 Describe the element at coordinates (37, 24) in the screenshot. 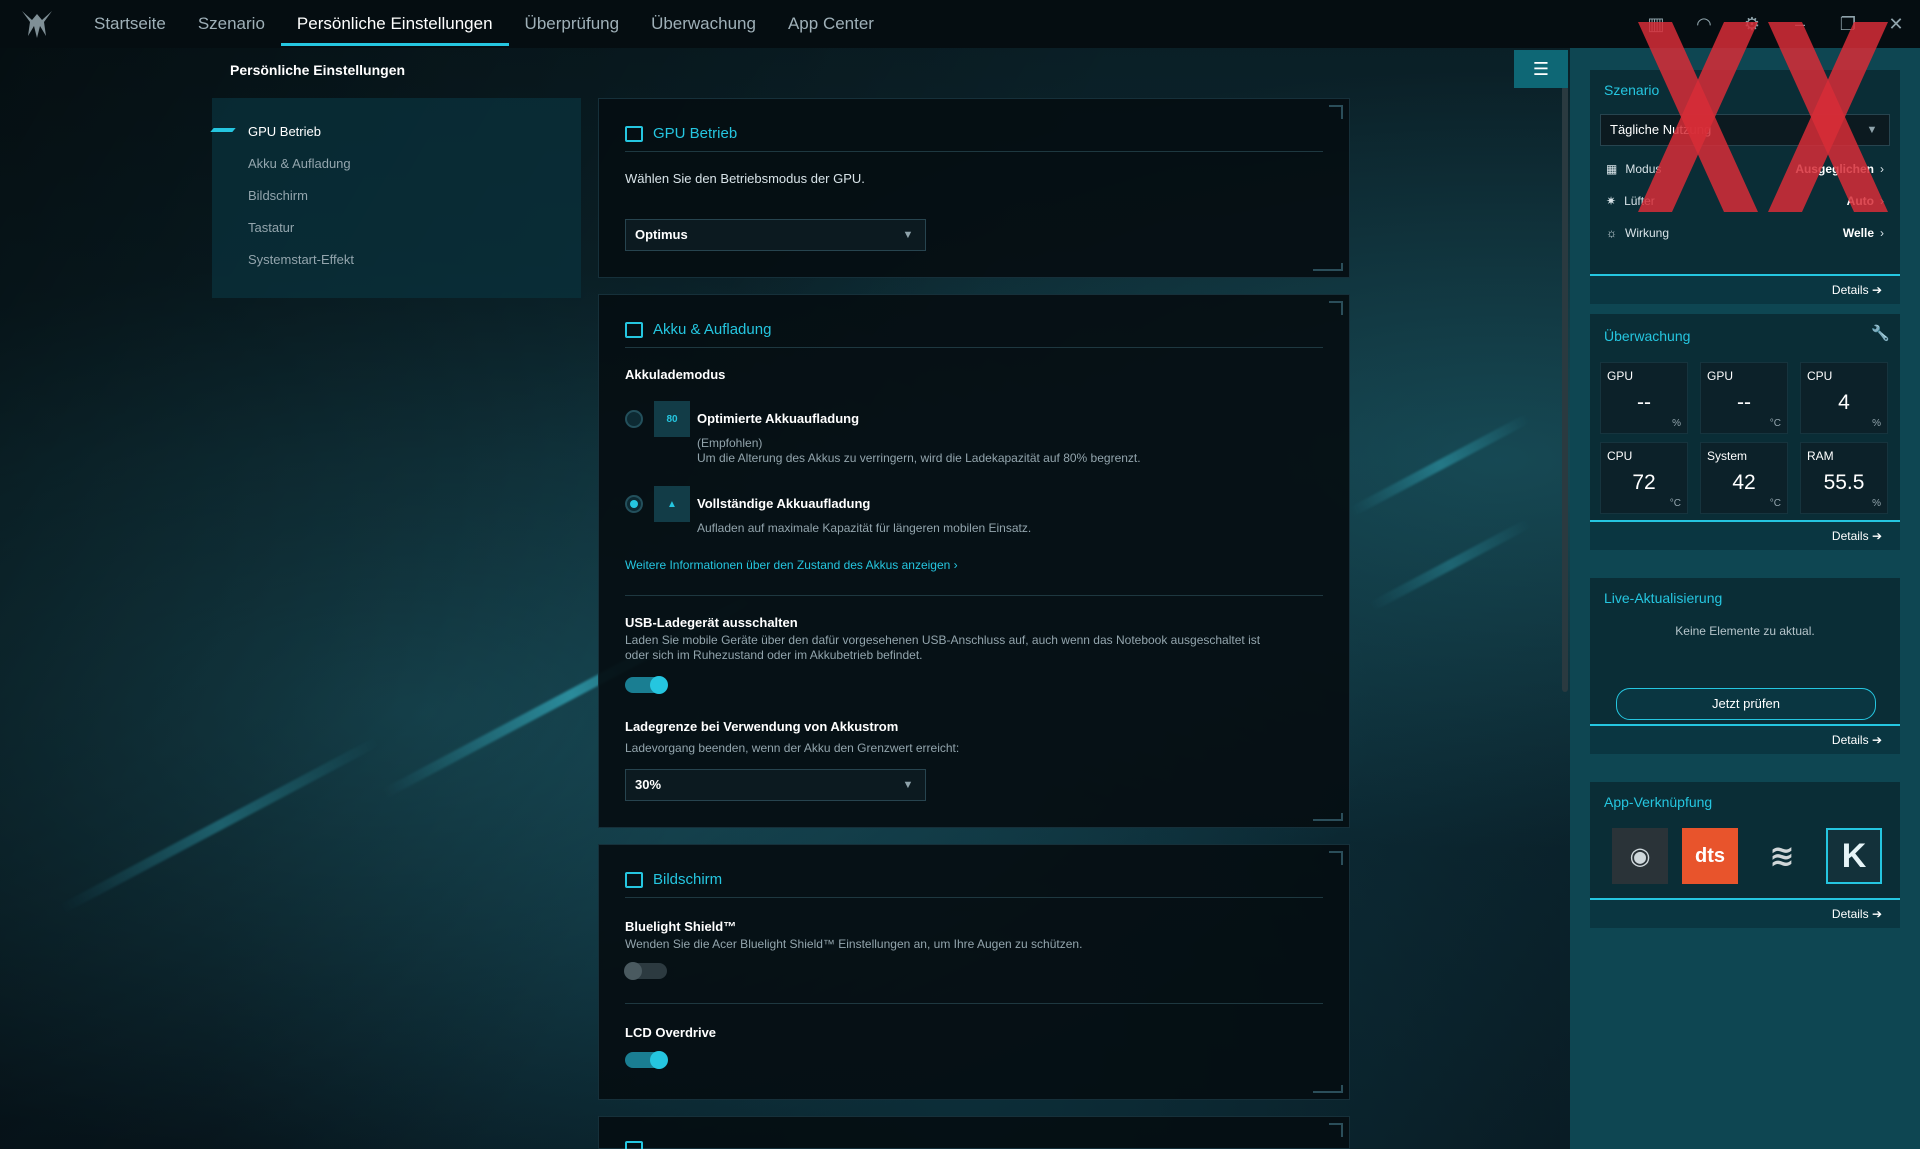

I see `predator-logo-icon` at that location.